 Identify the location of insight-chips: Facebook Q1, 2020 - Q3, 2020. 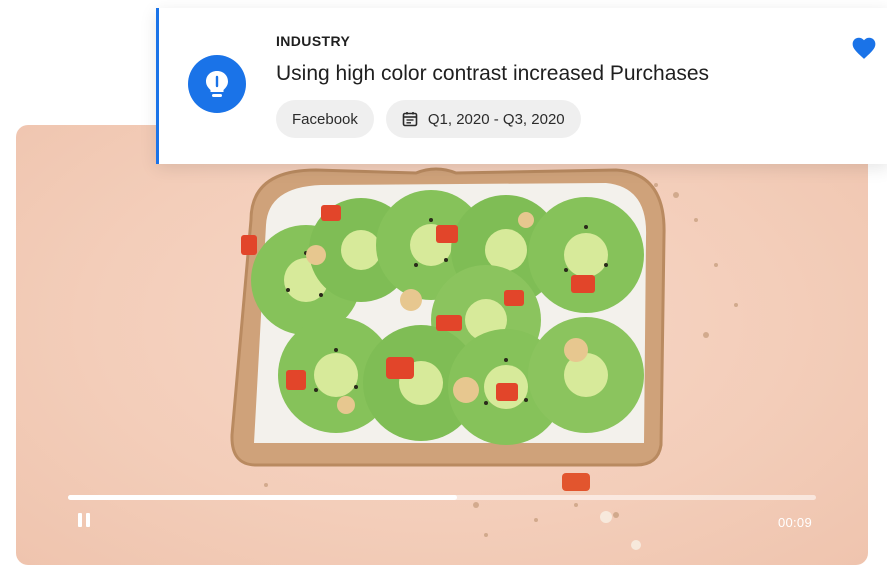
(428, 119).